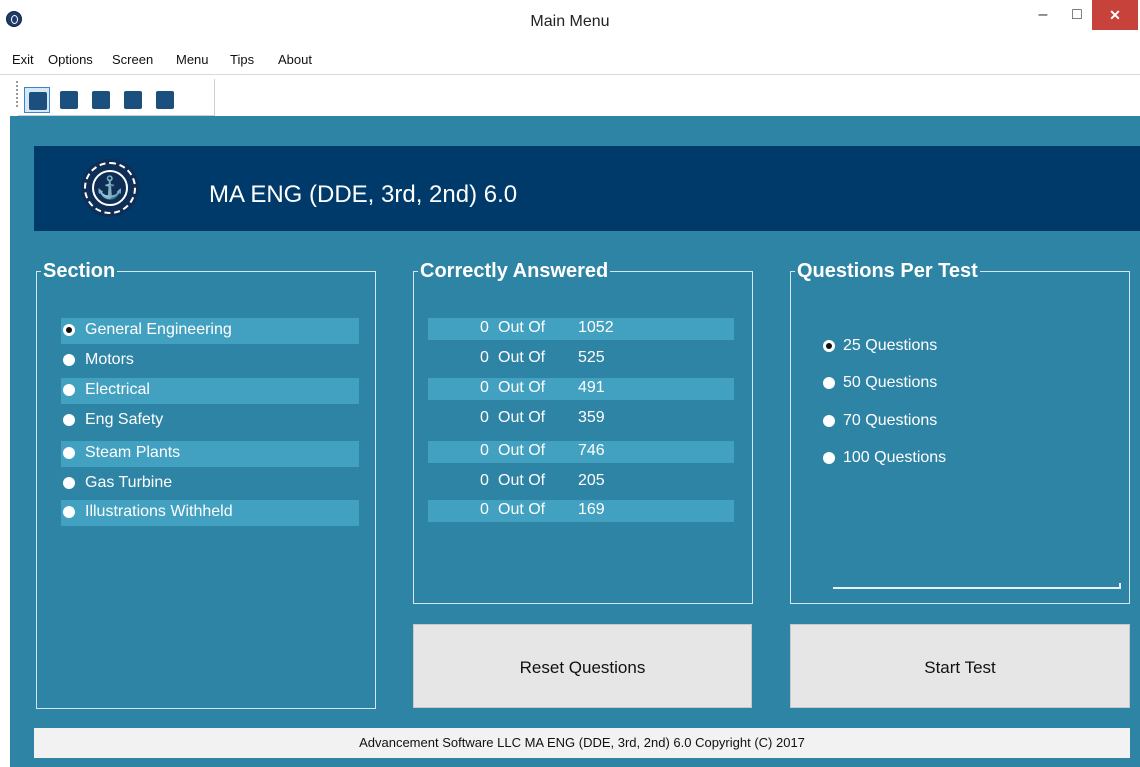 The width and height of the screenshot is (1140, 767). What do you see at coordinates (37, 100) in the screenshot?
I see `grid-view-icon` at bounding box center [37, 100].